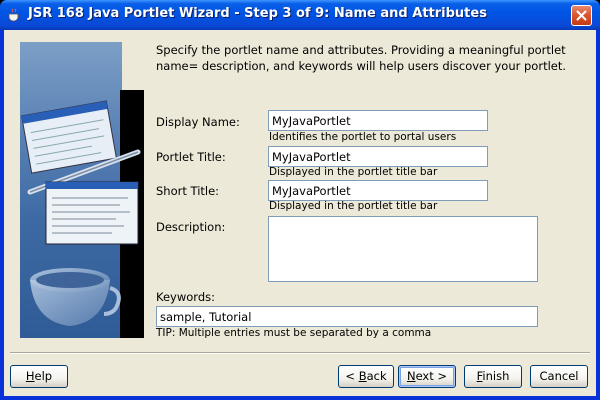 The height and width of the screenshot is (400, 600). What do you see at coordinates (431, 376) in the screenshot?
I see `next-rest: ext >` at bounding box center [431, 376].